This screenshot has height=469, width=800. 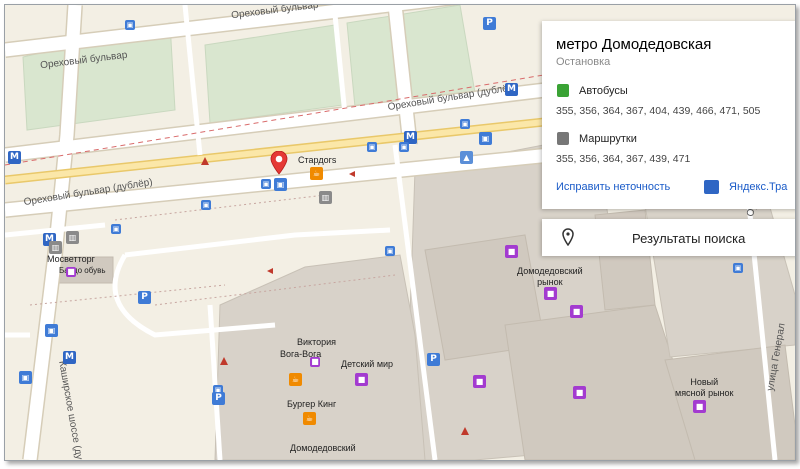 I want to click on poi-label-new-market: Новый мясной рынок, so click(x=704, y=387).